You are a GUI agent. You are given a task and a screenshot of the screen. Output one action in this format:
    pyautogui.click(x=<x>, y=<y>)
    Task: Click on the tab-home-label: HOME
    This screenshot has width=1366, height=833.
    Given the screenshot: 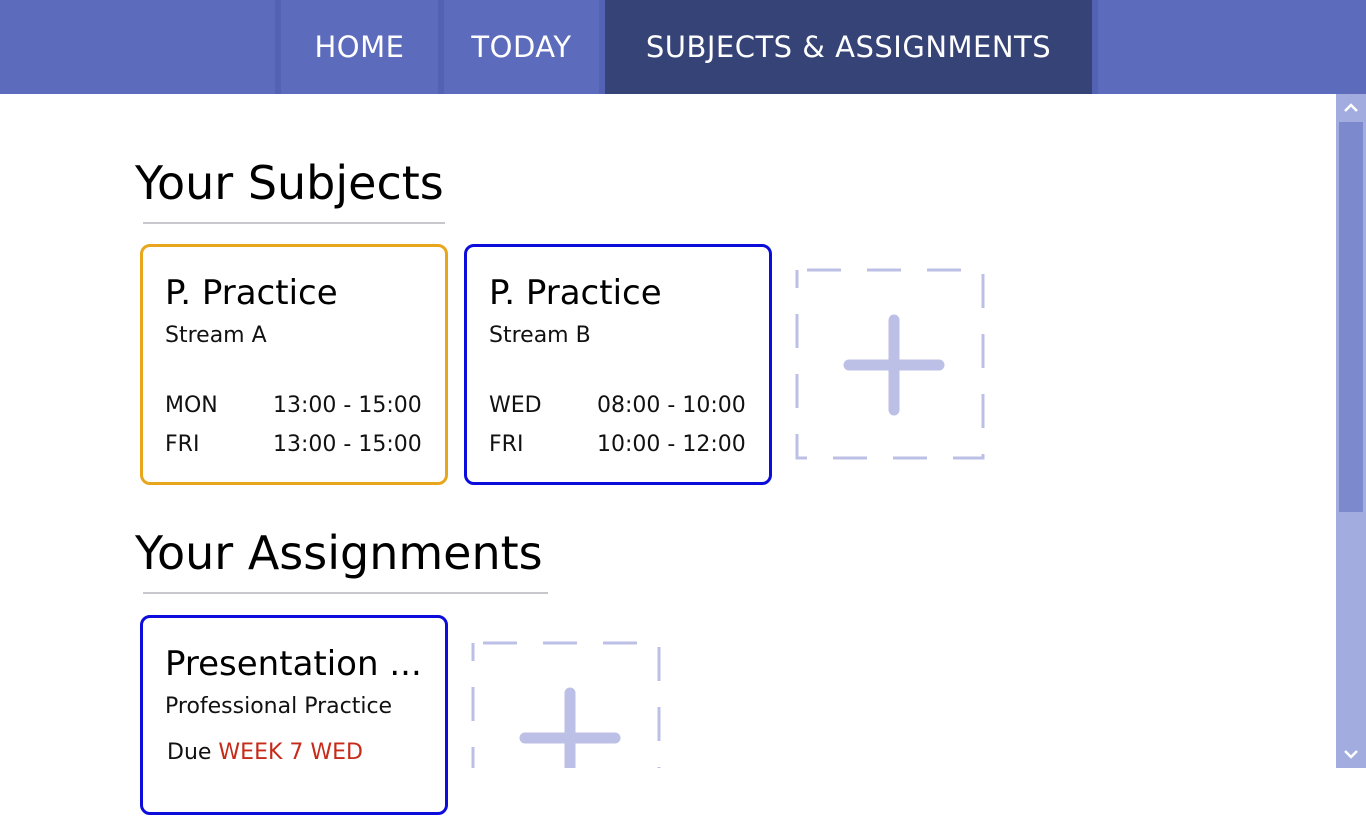 What is the action you would take?
    pyautogui.click(x=359, y=47)
    